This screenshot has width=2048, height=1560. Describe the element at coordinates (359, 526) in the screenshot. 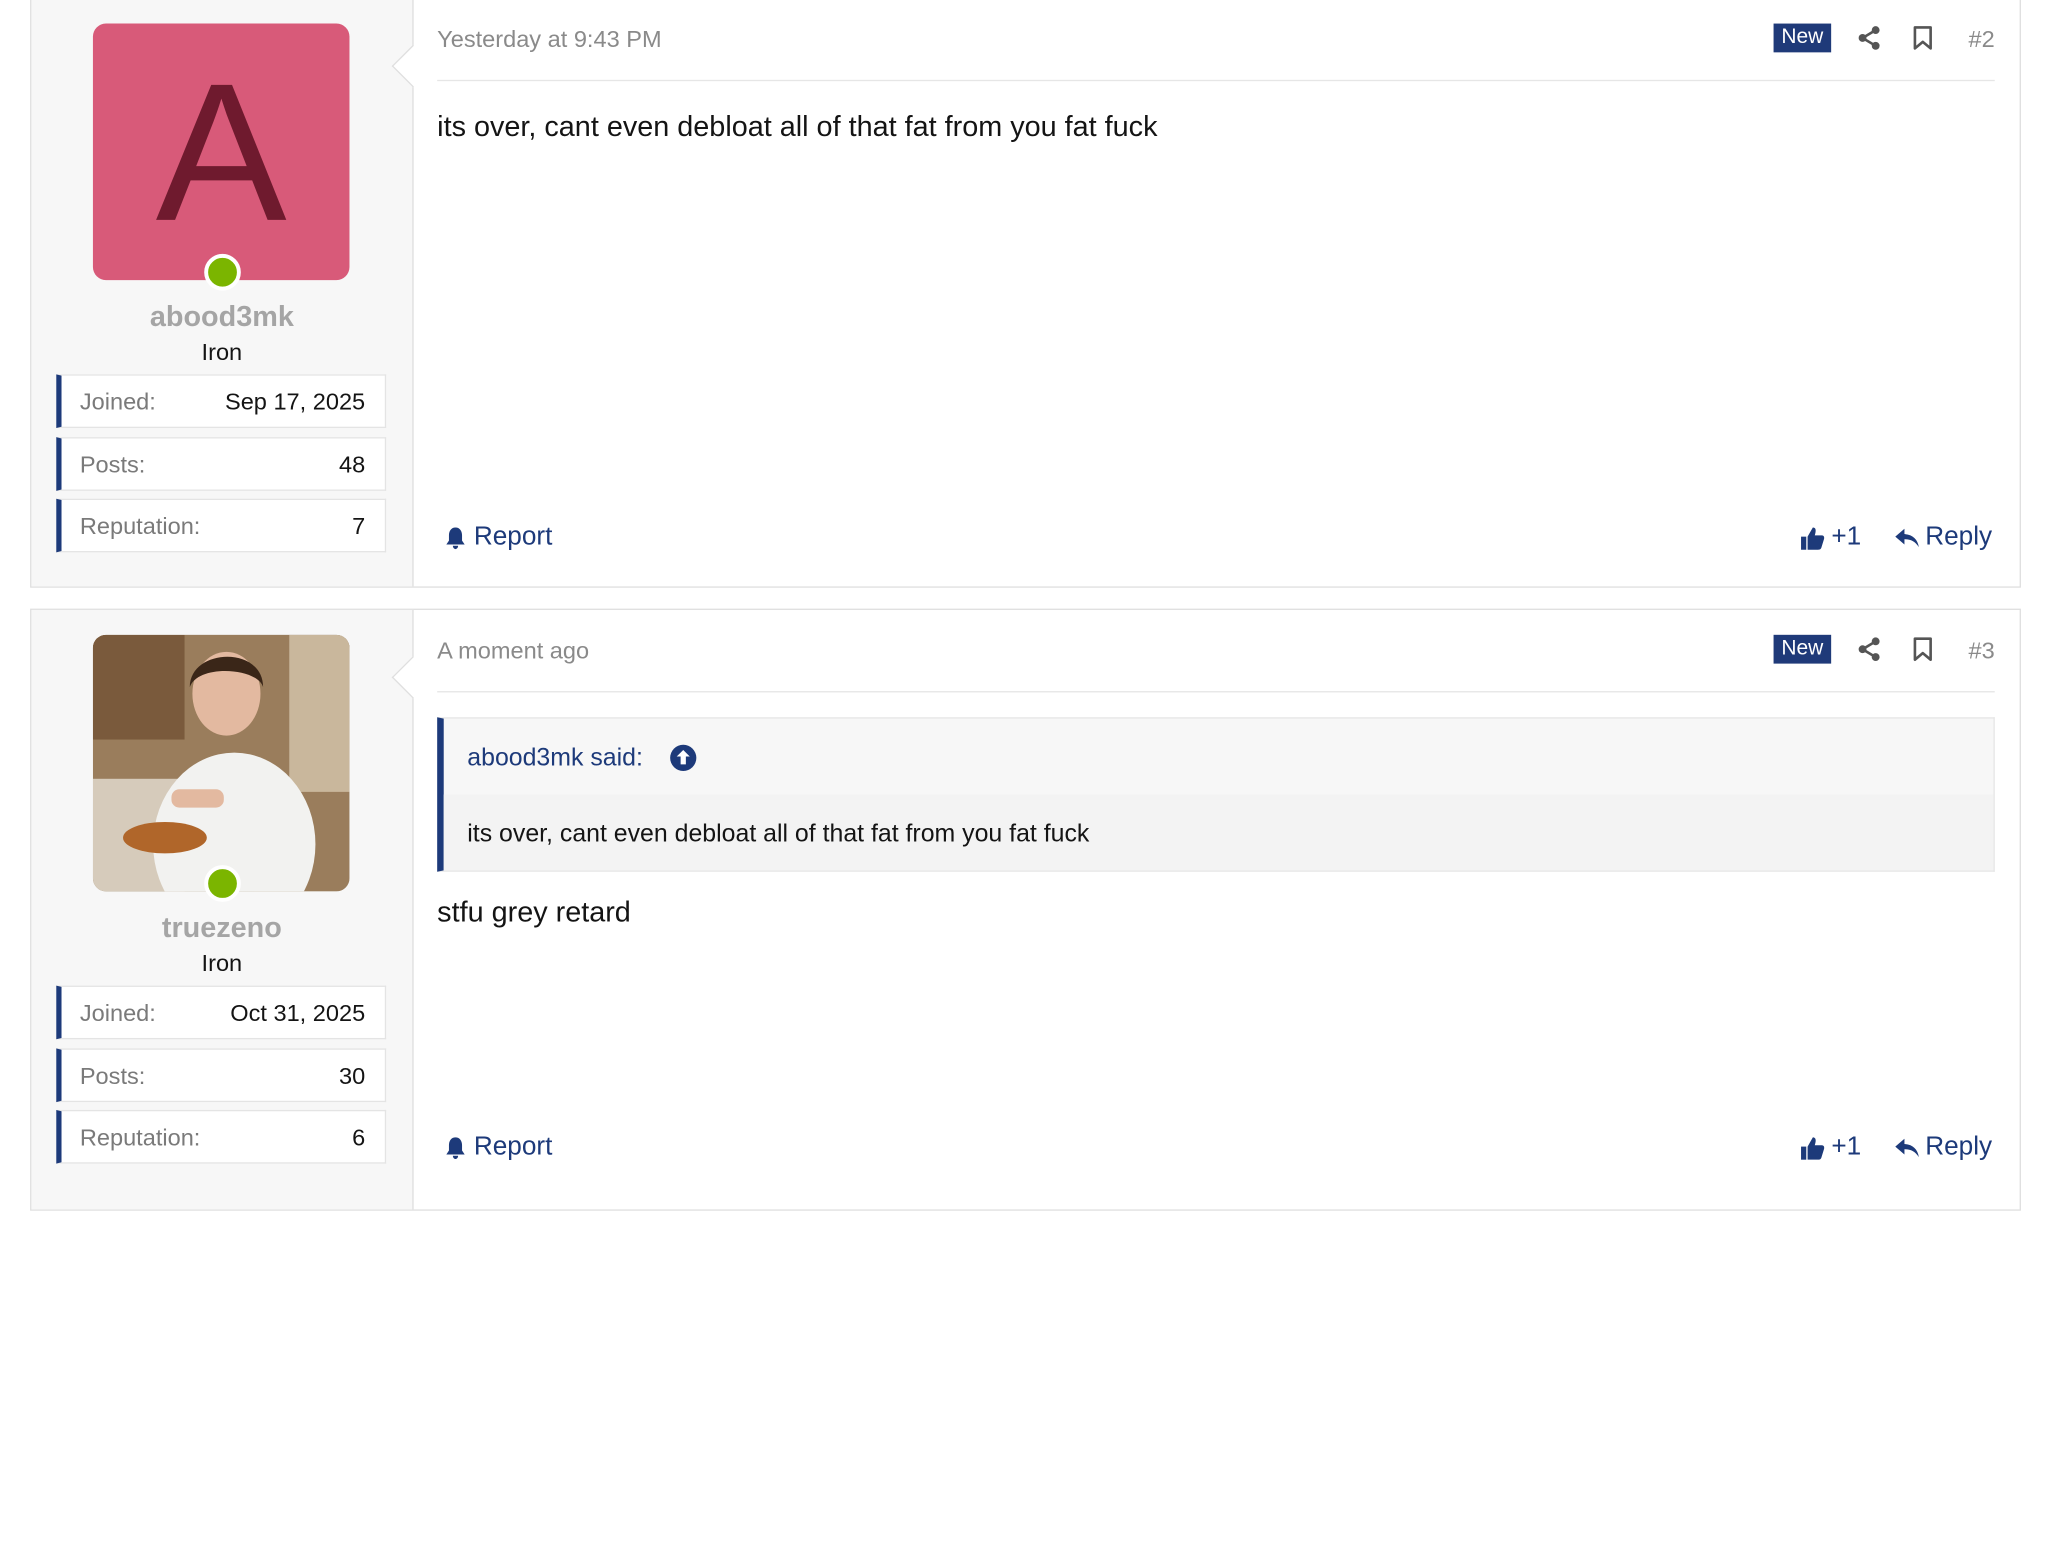

I see `stat-value: 7` at that location.